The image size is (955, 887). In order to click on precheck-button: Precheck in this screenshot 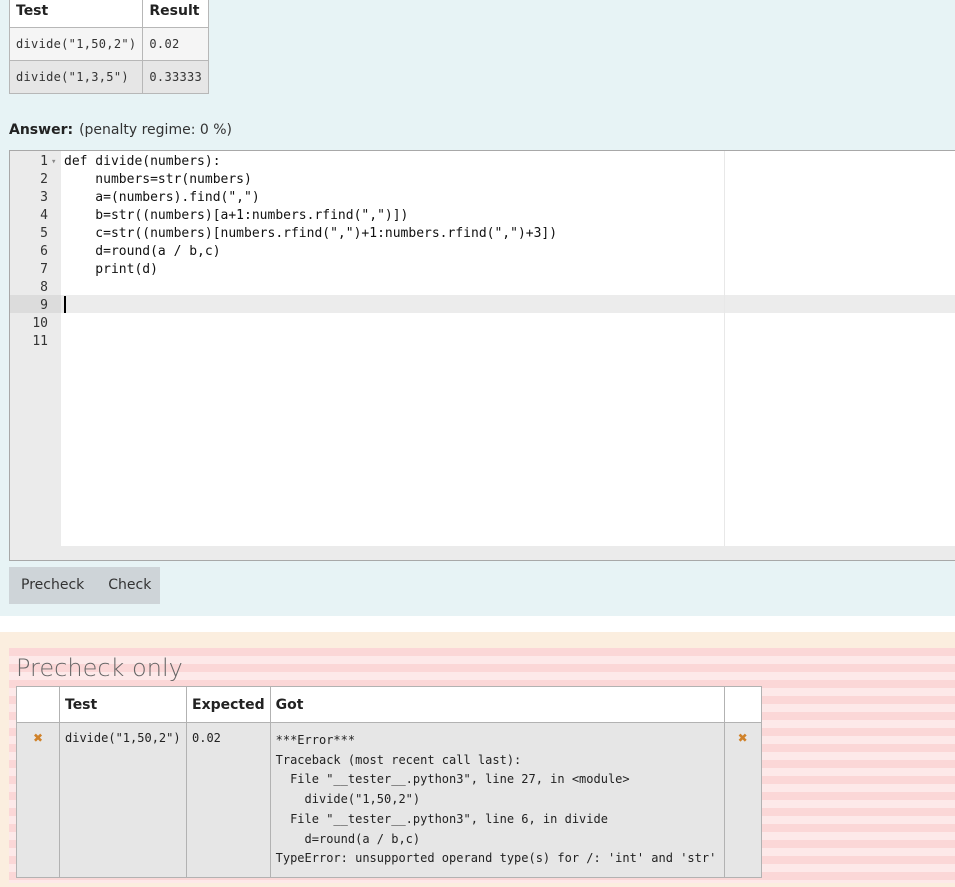, I will do `click(52, 585)`.